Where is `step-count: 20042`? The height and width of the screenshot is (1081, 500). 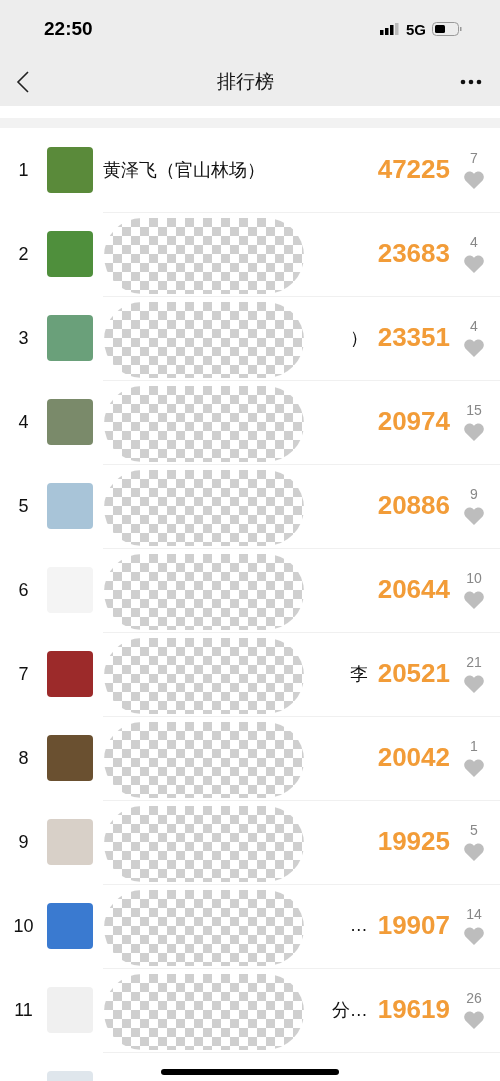 step-count: 20042 is located at coordinates (413, 757).